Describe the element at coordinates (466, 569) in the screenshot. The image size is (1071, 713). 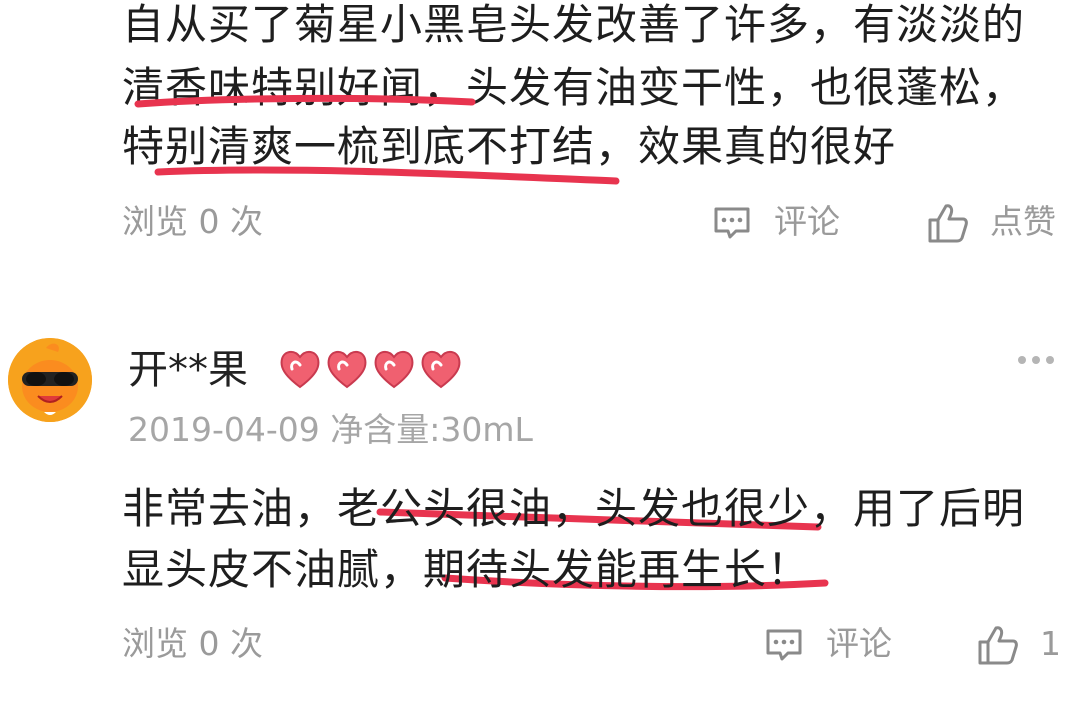
I see `review-text-line: 显头皮不油腻，期待头发能再生长！` at that location.